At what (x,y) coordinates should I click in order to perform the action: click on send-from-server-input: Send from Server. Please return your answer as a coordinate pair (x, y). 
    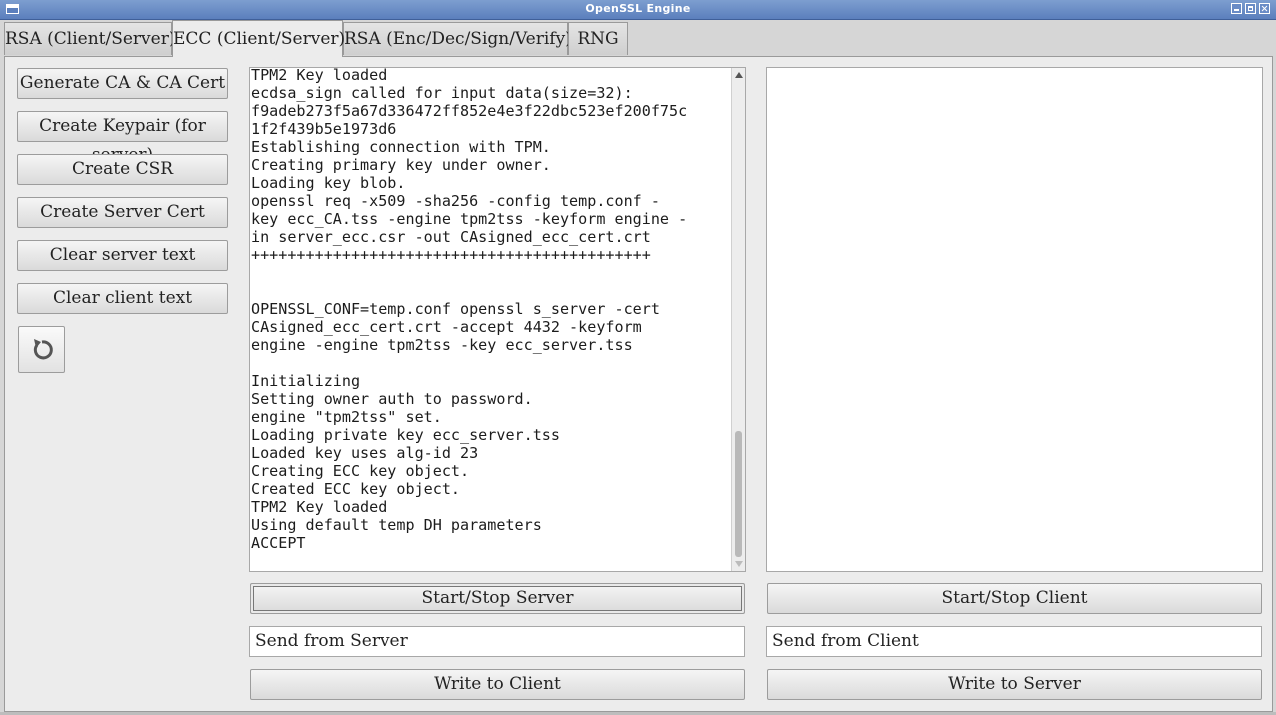
    Looking at the image, I should click on (497, 641).